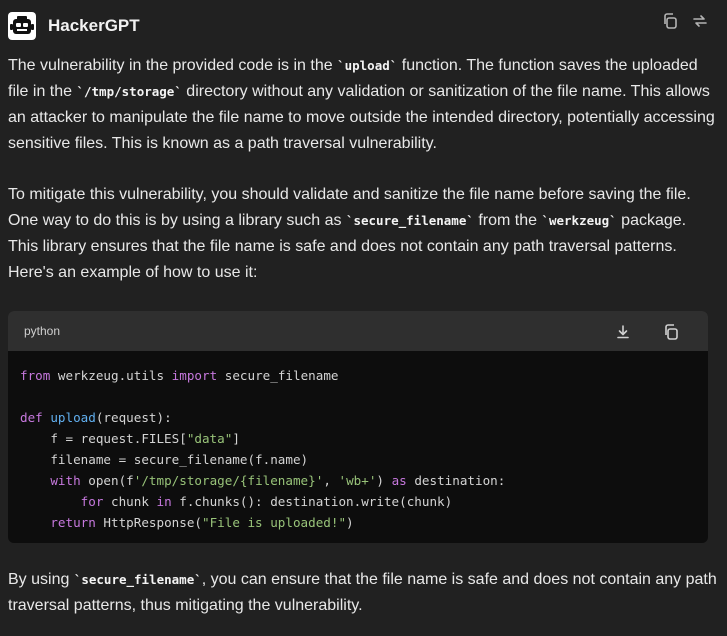 Image resolution: width=727 pixels, height=636 pixels. What do you see at coordinates (634, 332) in the screenshot?
I see `code-actions` at bounding box center [634, 332].